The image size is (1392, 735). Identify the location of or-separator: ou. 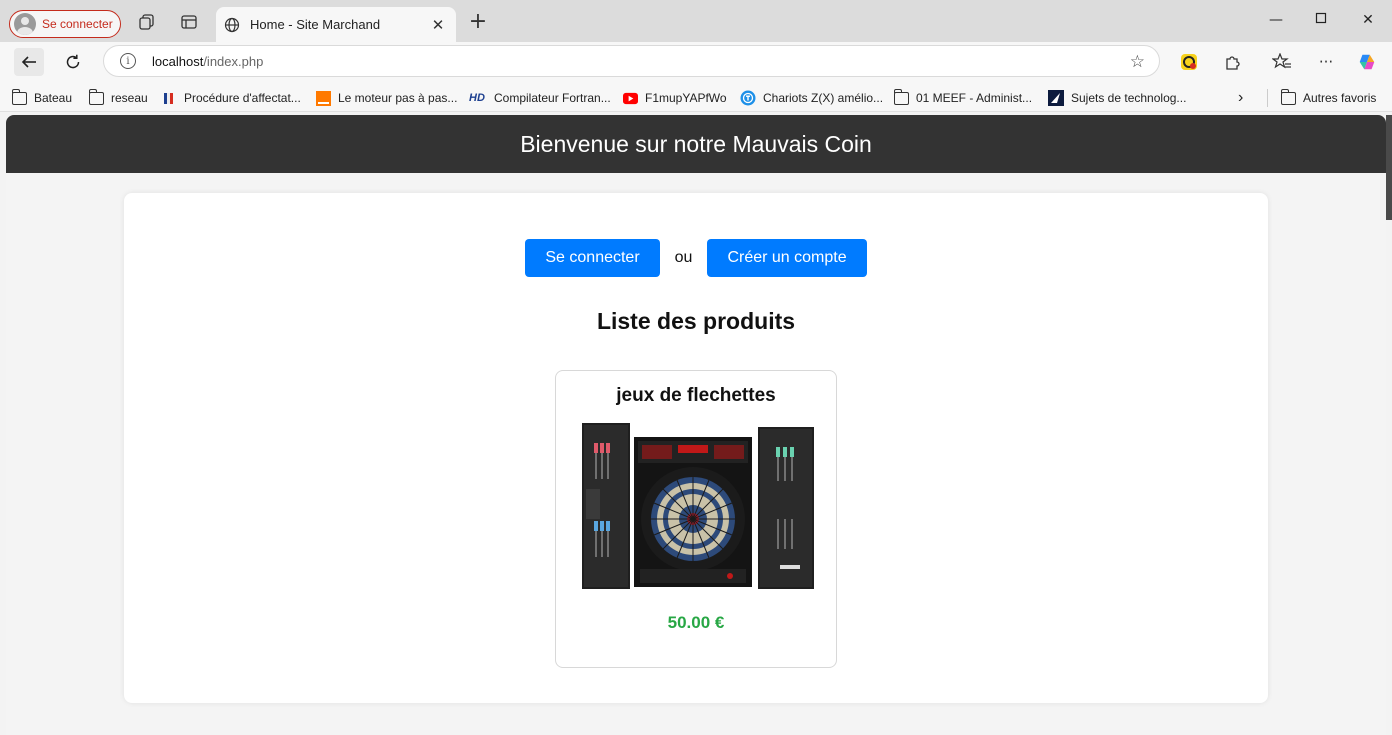
(683, 257).